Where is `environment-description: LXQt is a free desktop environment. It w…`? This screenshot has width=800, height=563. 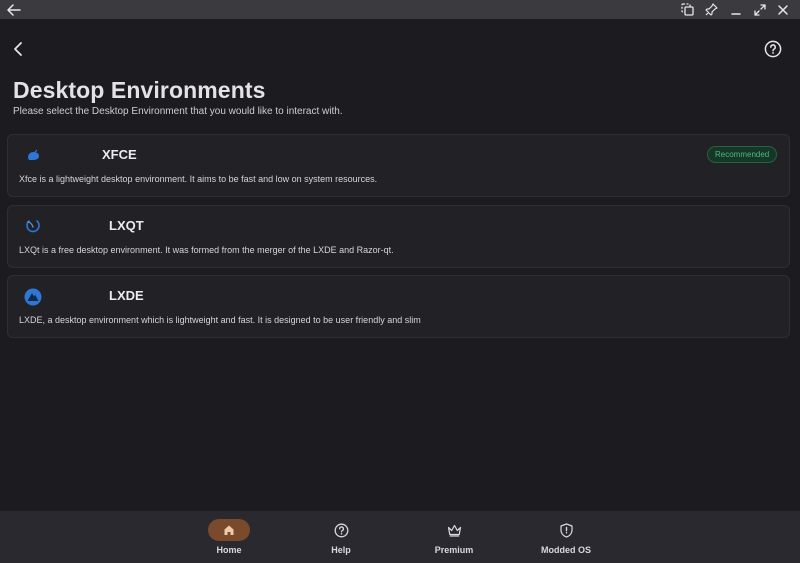
environment-description: LXQt is a free desktop environment. It w… is located at coordinates (206, 250).